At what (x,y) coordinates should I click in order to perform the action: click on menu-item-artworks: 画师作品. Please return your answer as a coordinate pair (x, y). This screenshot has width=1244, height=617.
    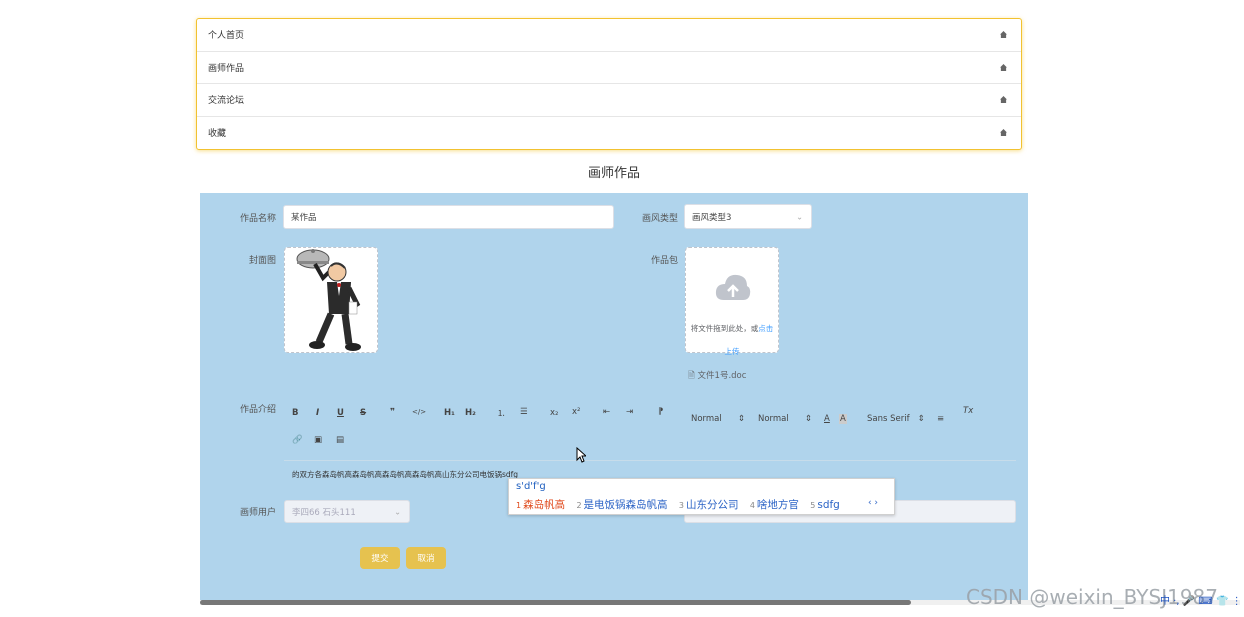
    Looking at the image, I should click on (609, 68).